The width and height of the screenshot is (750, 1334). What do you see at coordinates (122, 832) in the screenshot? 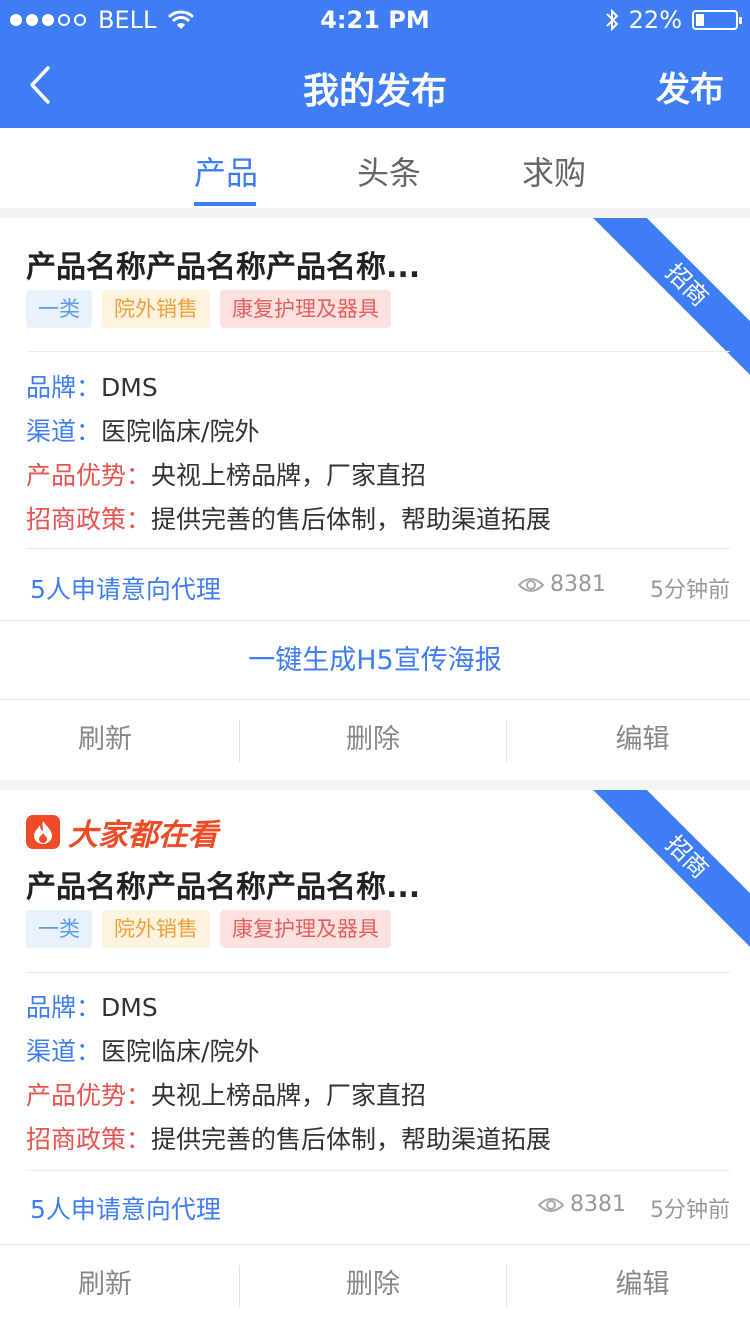
I see `trending-badge: 大家都在看` at bounding box center [122, 832].